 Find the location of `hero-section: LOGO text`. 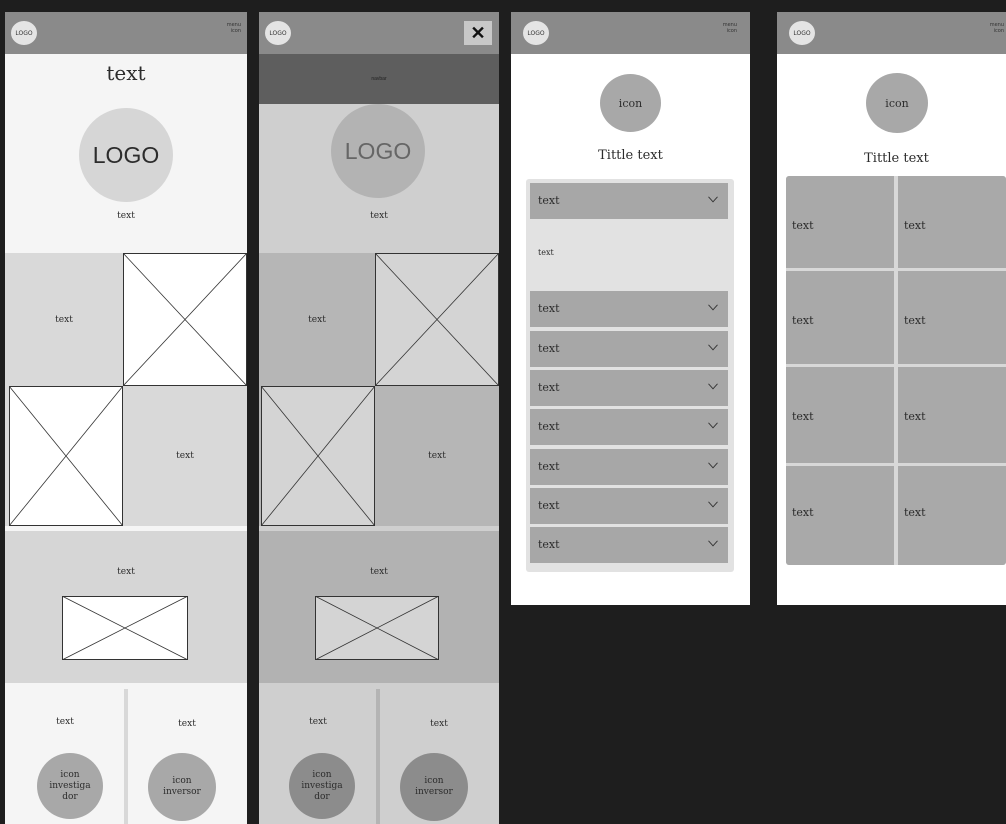

hero-section: LOGO text is located at coordinates (379, 173).